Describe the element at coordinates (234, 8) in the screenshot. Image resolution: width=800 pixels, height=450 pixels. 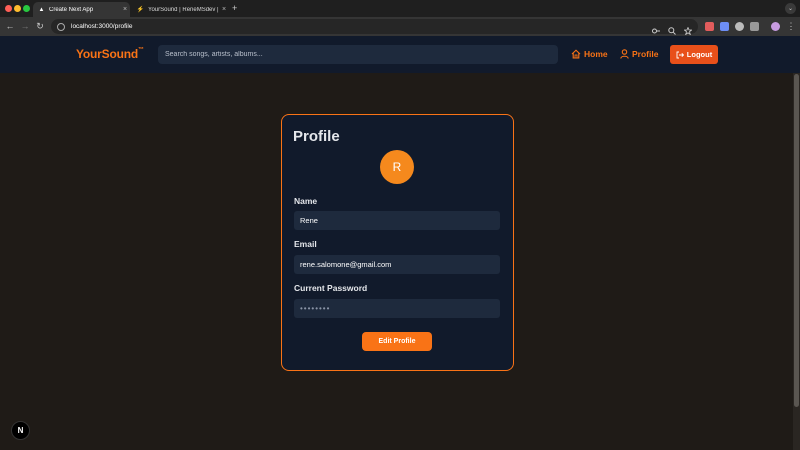
I see `new-tab-button: +` at that location.